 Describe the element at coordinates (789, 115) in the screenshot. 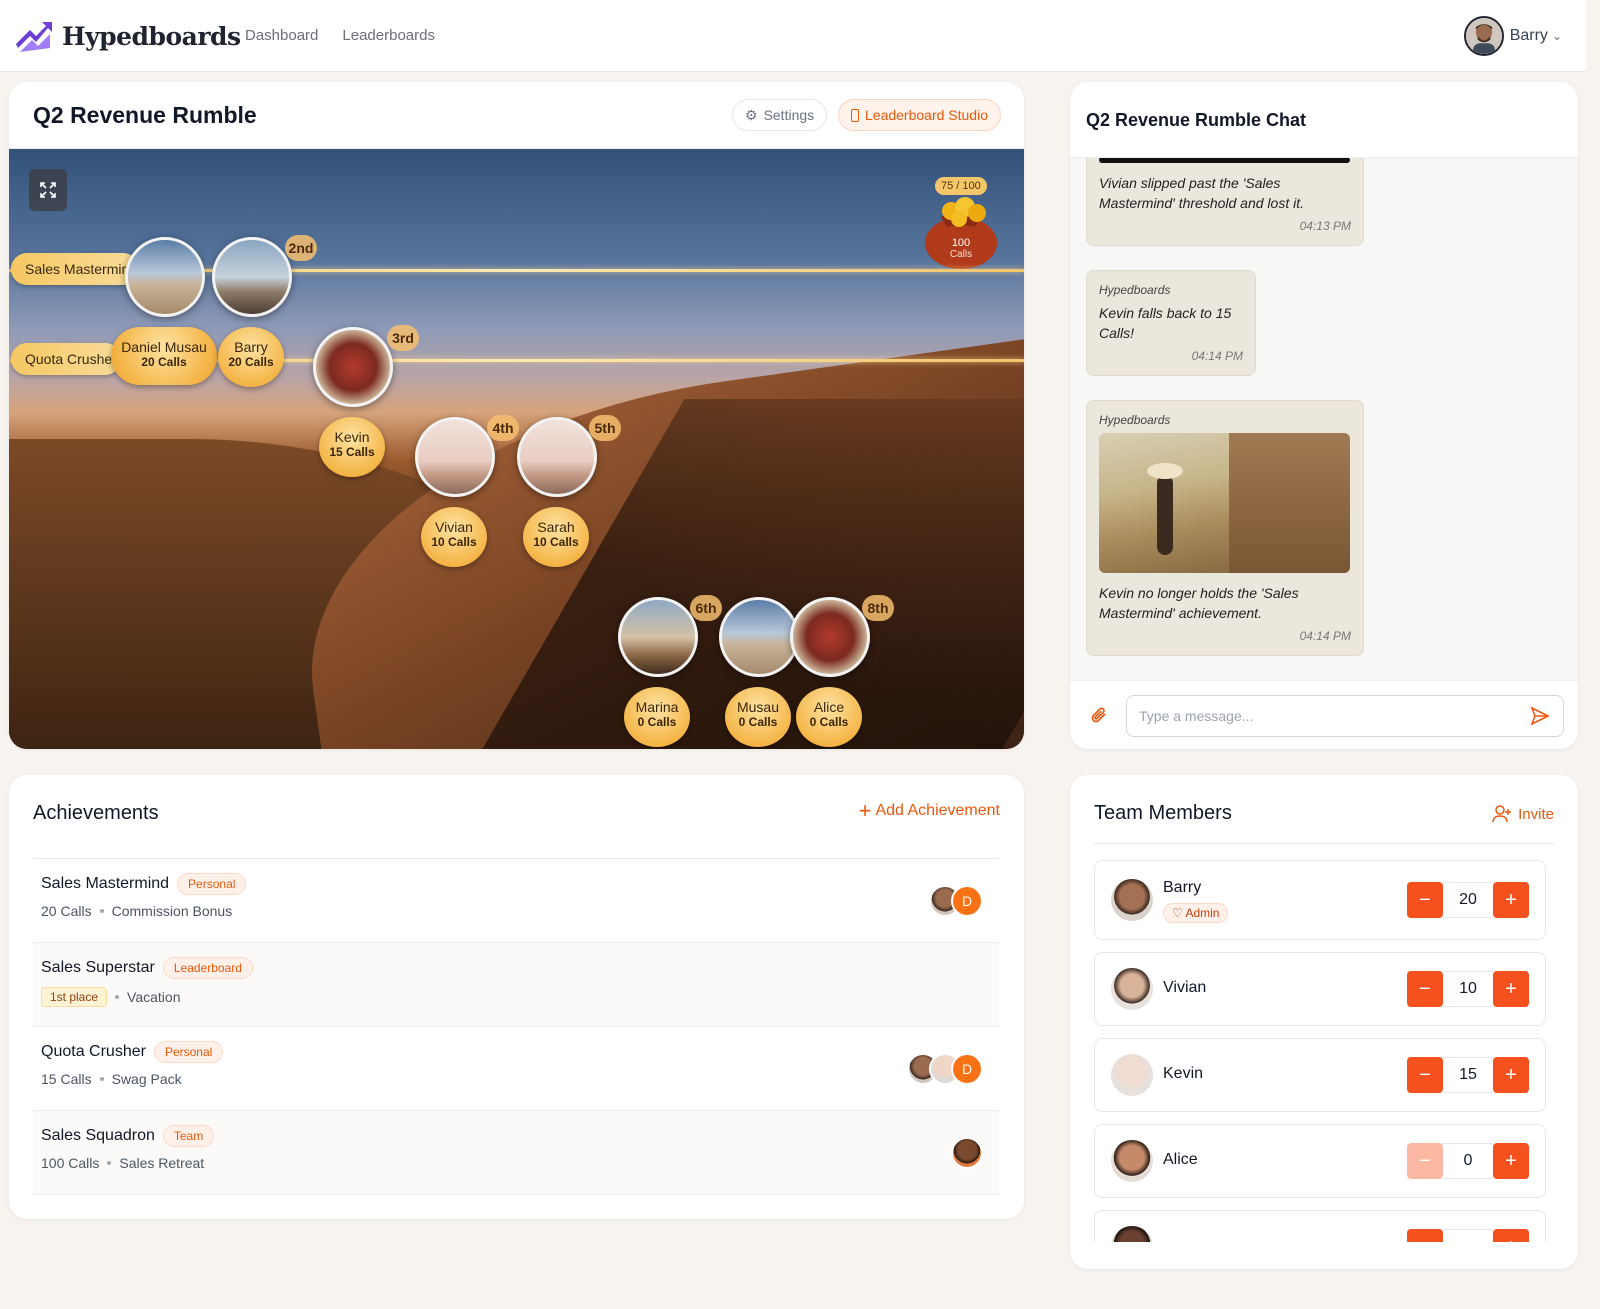

I see `settings-label: Settings` at that location.